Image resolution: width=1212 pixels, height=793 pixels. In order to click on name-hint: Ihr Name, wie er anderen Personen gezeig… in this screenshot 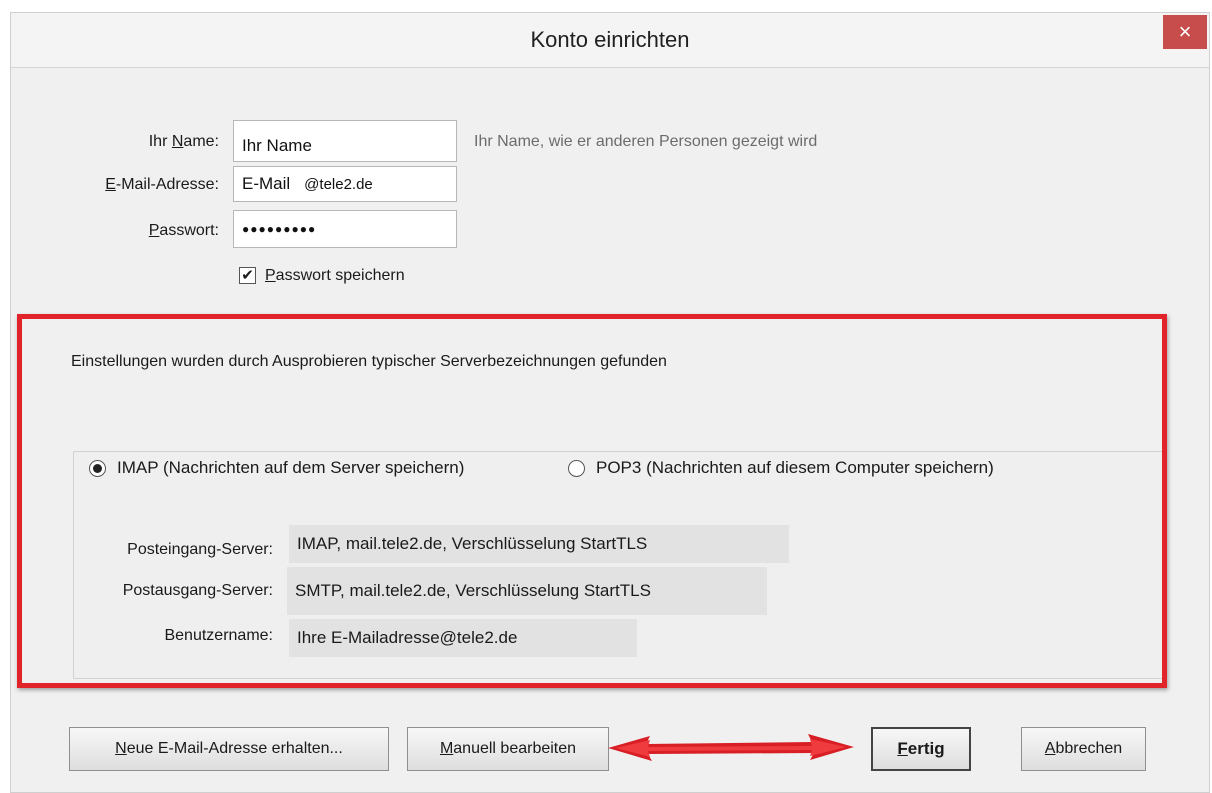, I will do `click(646, 141)`.